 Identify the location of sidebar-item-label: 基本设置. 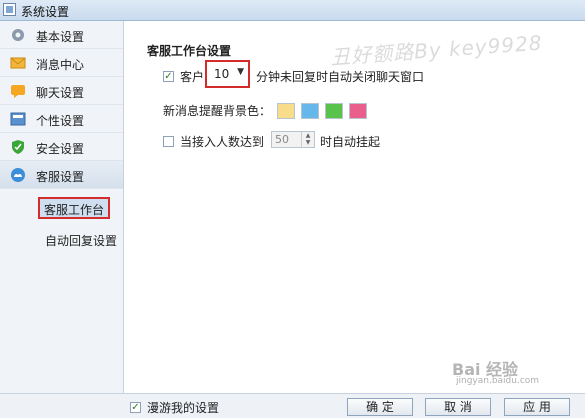
(60, 37).